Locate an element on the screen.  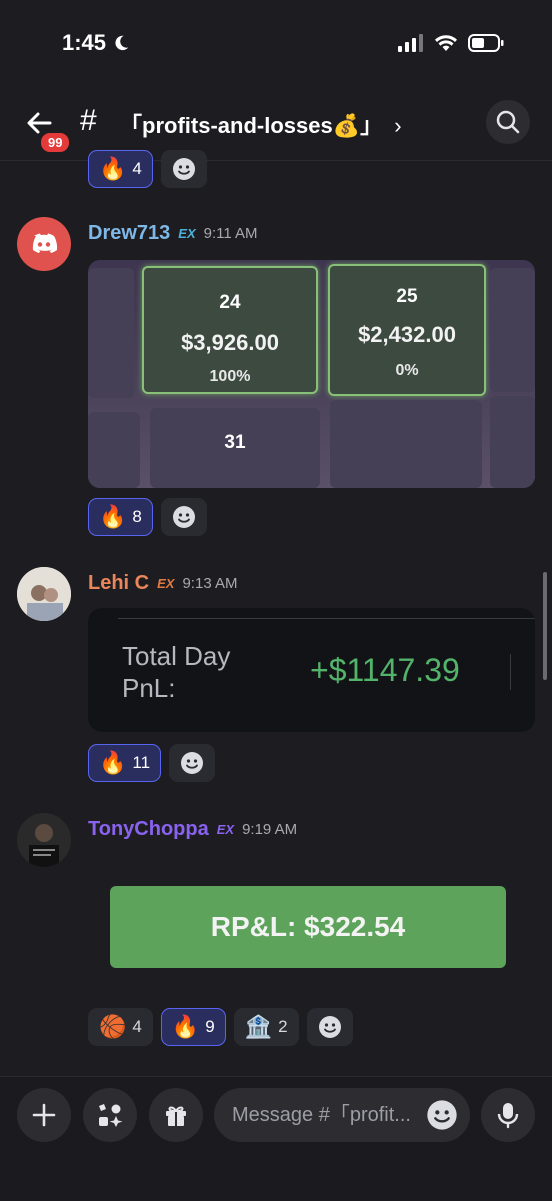
battery-icon is located at coordinates (486, 43).